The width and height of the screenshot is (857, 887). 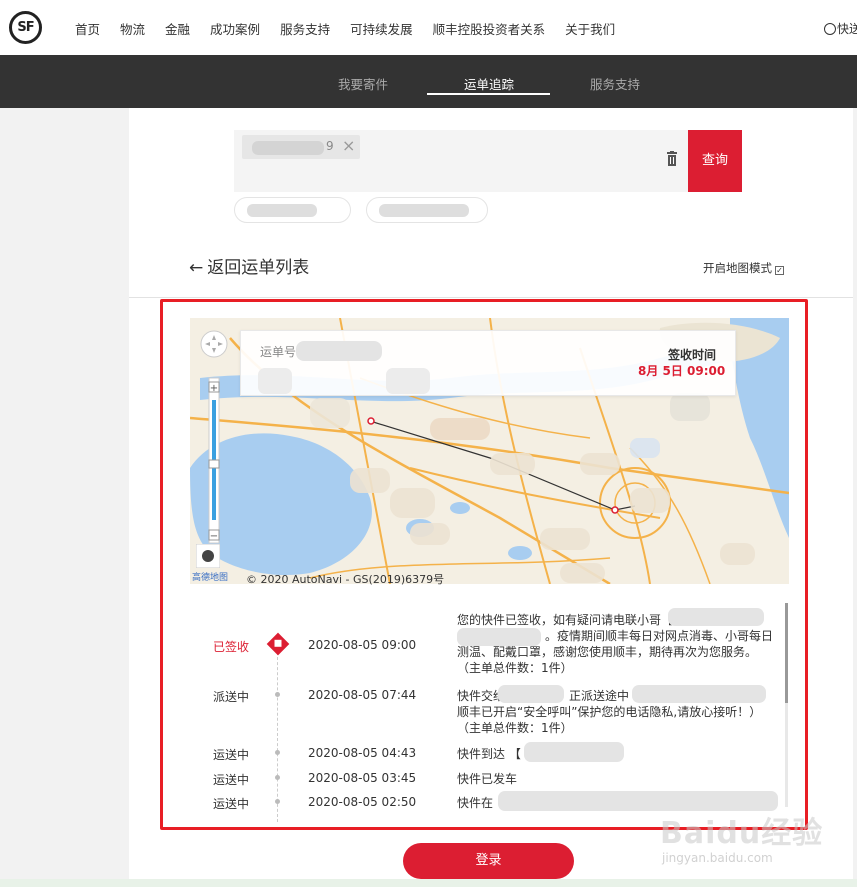 What do you see at coordinates (717, 858) in the screenshot?
I see `baidu-watermark-url: jingyan.baidu.com` at bounding box center [717, 858].